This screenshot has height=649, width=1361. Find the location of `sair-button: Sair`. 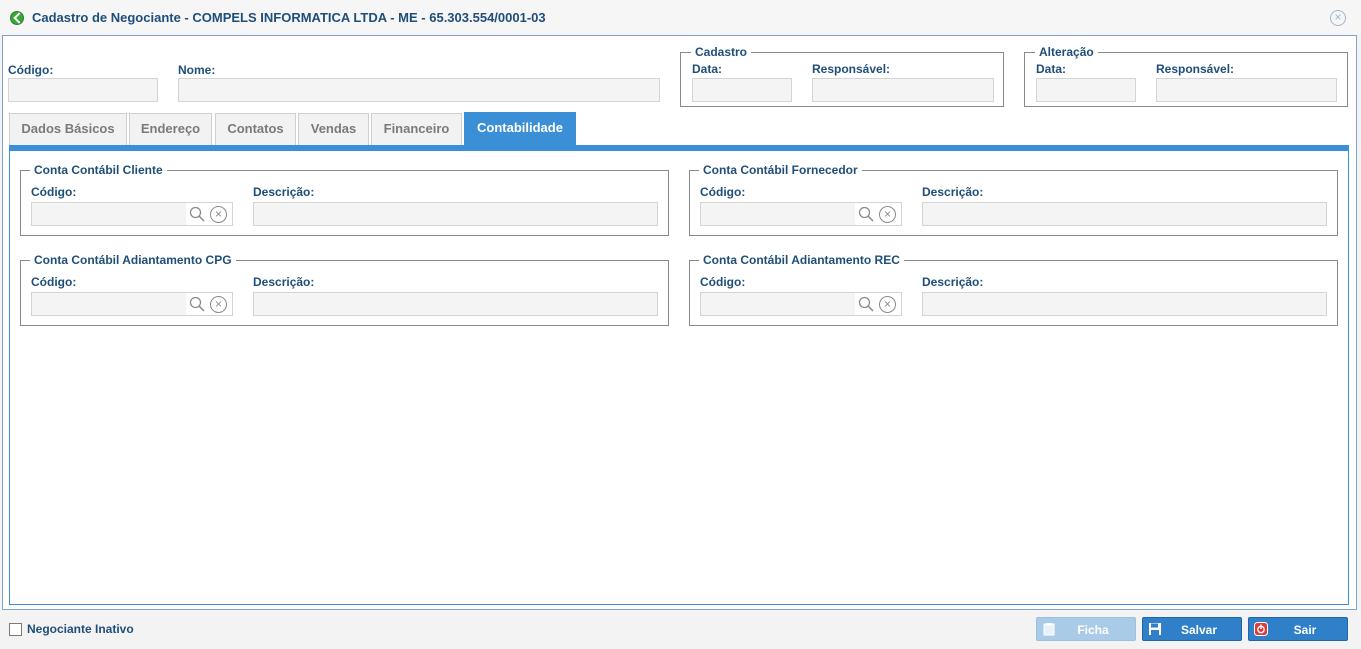

sair-button: Sair is located at coordinates (1298, 629).